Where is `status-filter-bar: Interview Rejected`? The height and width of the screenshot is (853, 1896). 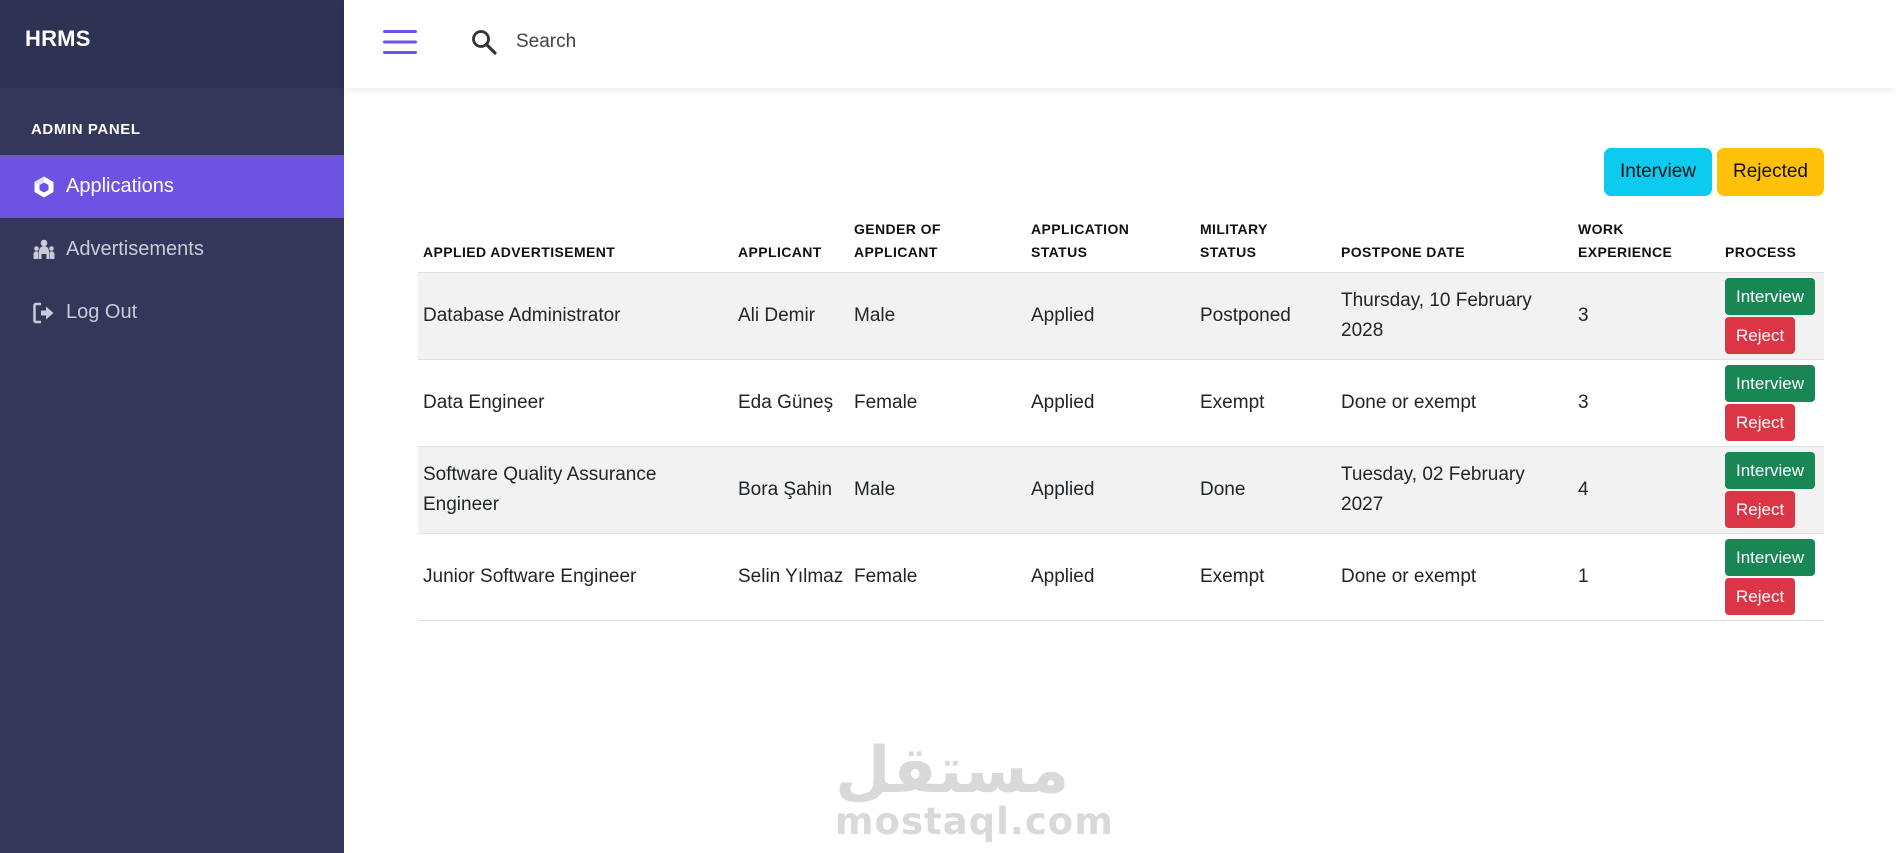 status-filter-bar: Interview Rejected is located at coordinates (1713, 172).